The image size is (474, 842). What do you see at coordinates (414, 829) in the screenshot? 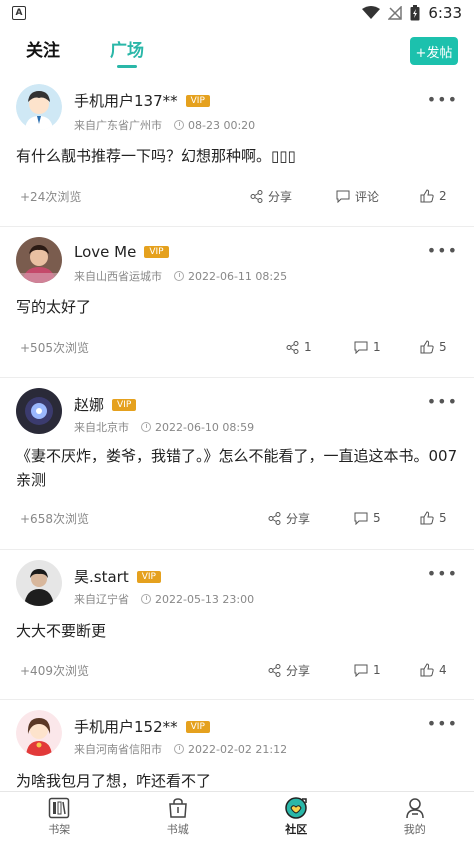
I see `nav-label: 我的` at bounding box center [414, 829].